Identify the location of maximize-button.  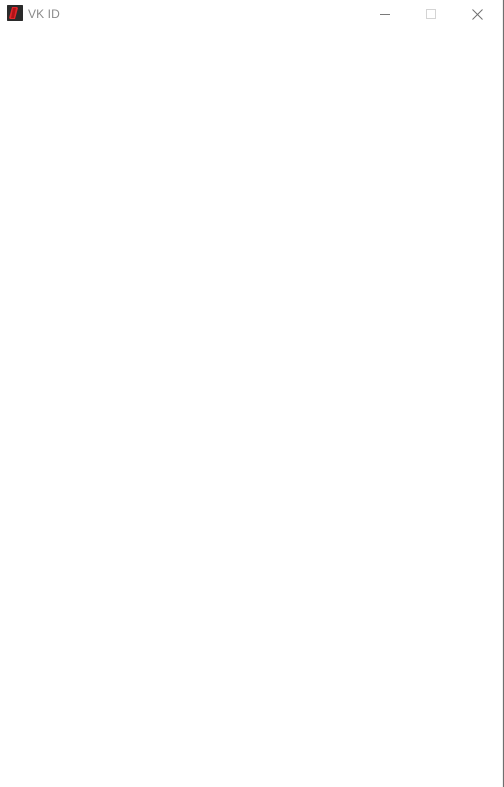
(431, 14).